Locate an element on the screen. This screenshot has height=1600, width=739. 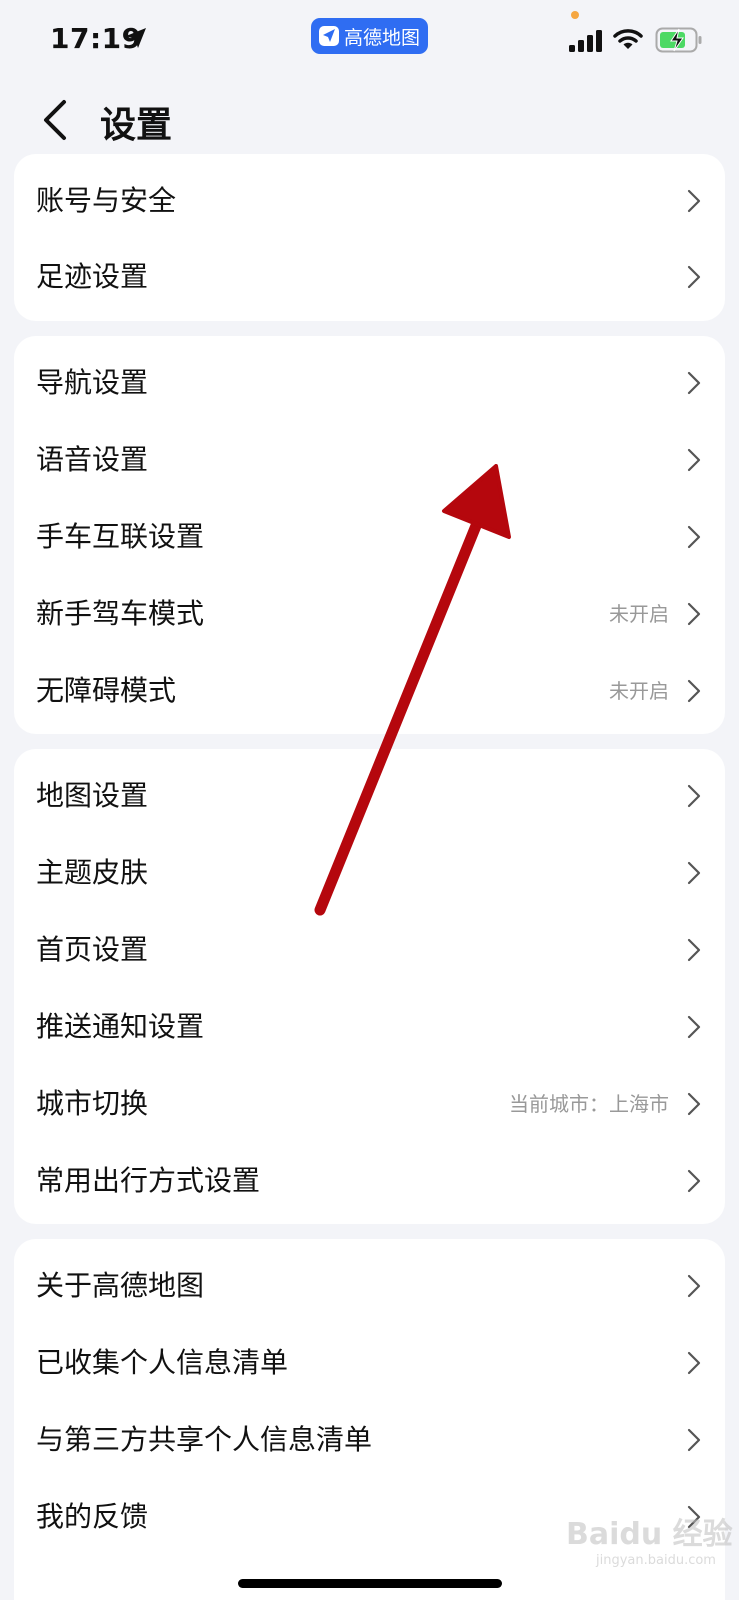
amap-logo-icon is located at coordinates (328, 36).